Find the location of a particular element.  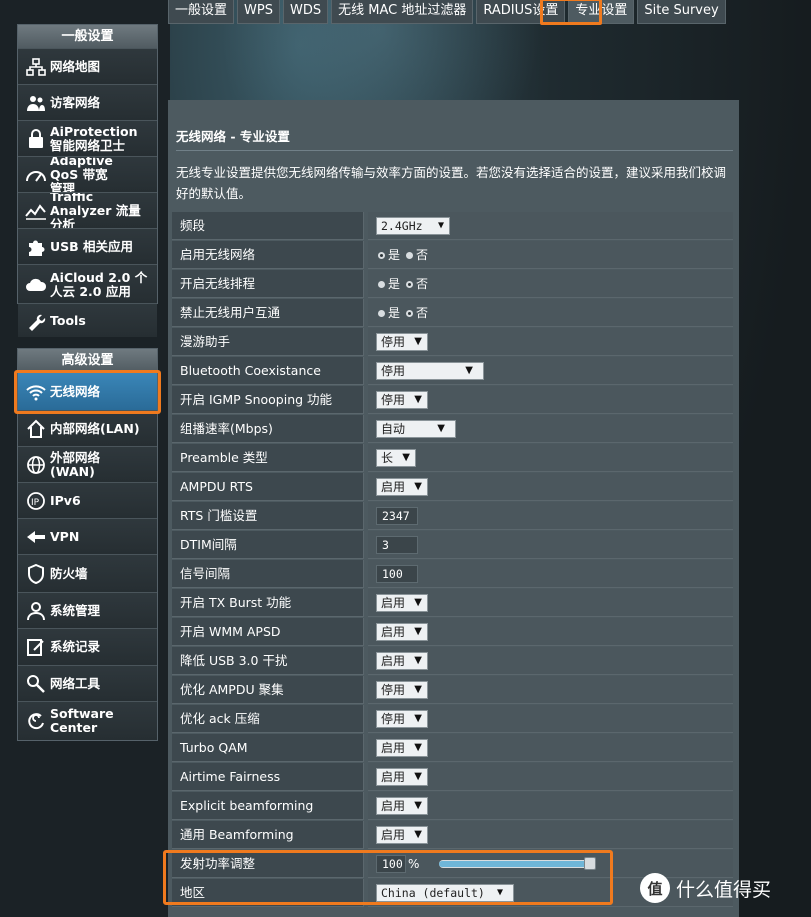

home-icon is located at coordinates (36, 429).